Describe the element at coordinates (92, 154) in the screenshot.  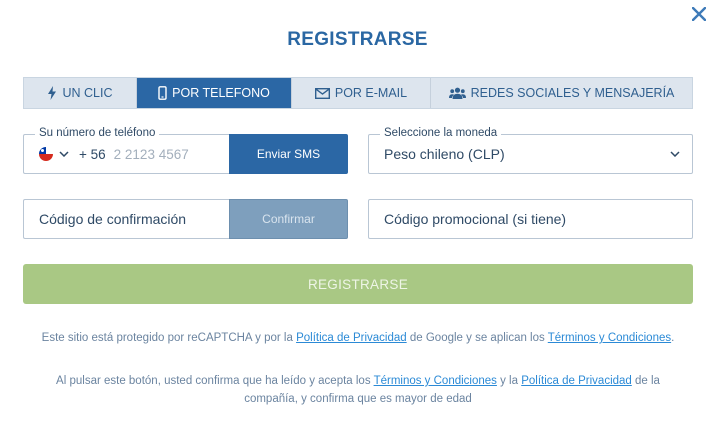
I see `dial-code: + 56` at that location.